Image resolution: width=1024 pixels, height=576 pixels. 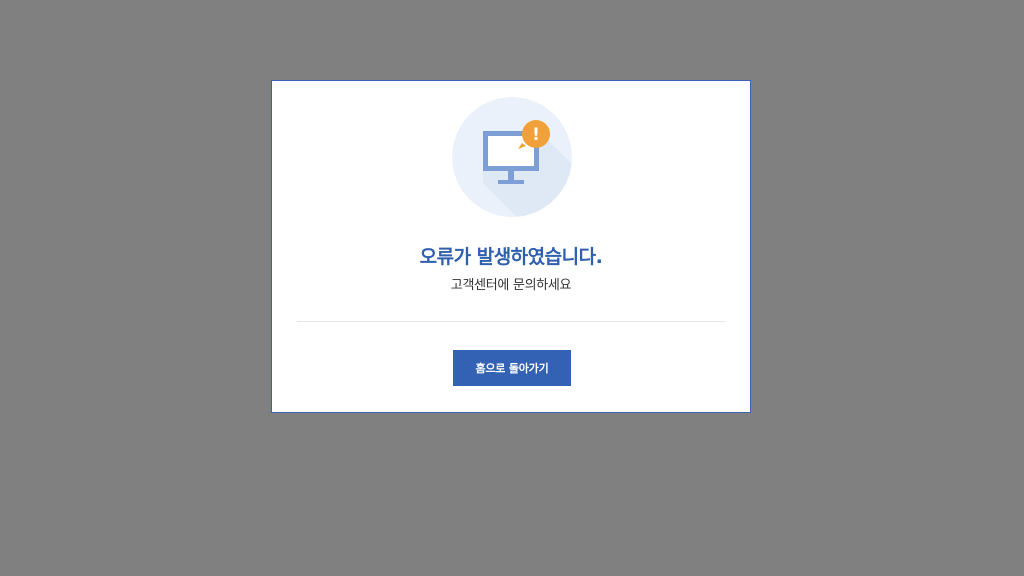 What do you see at coordinates (511, 285) in the screenshot?
I see `error-subtitle: 고객센터에 문의하세요` at bounding box center [511, 285].